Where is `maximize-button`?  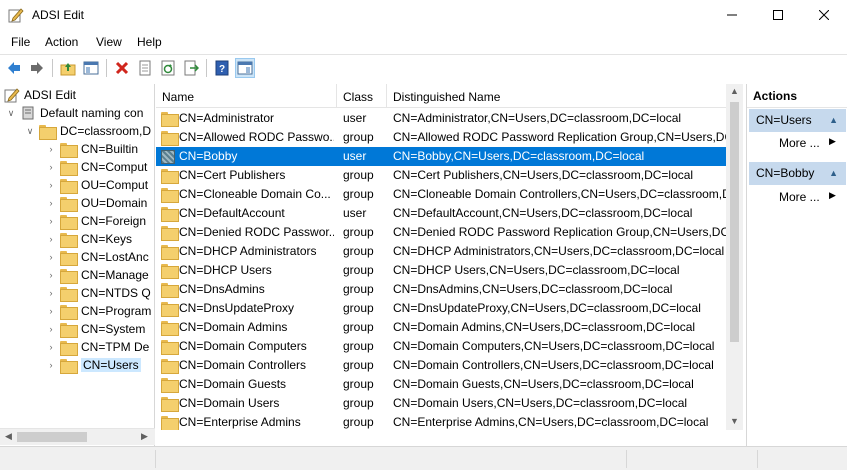 maximize-button is located at coordinates (778, 15).